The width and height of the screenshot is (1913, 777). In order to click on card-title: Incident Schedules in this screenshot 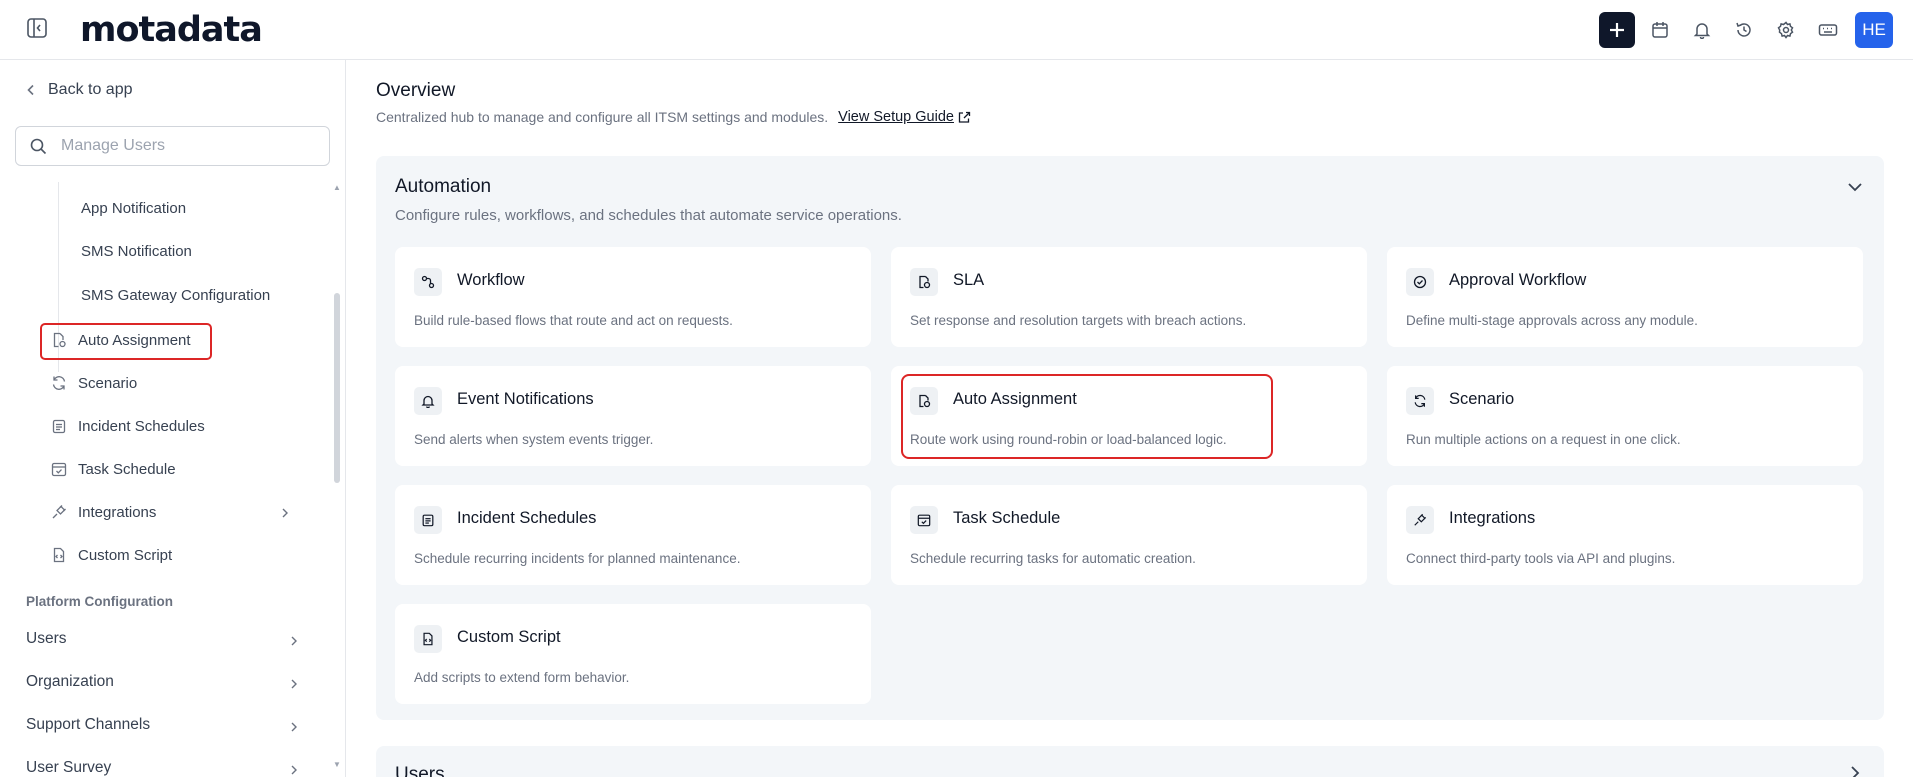, I will do `click(527, 518)`.